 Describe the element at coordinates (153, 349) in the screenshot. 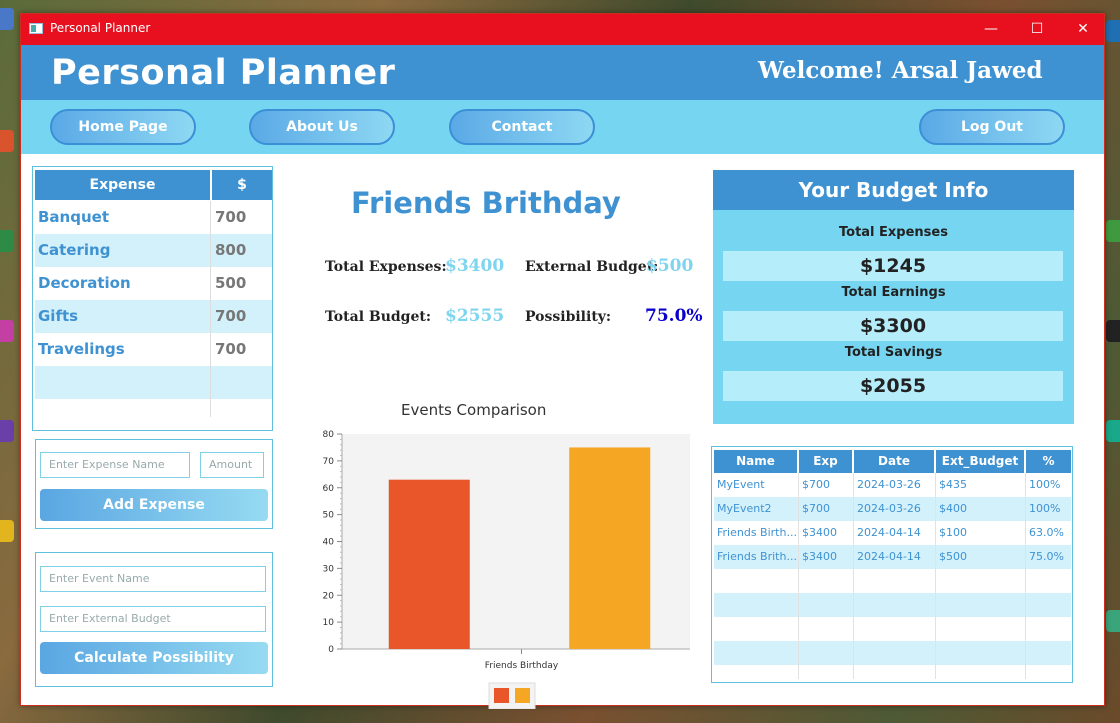

I see `table-row: Travelings 700` at that location.